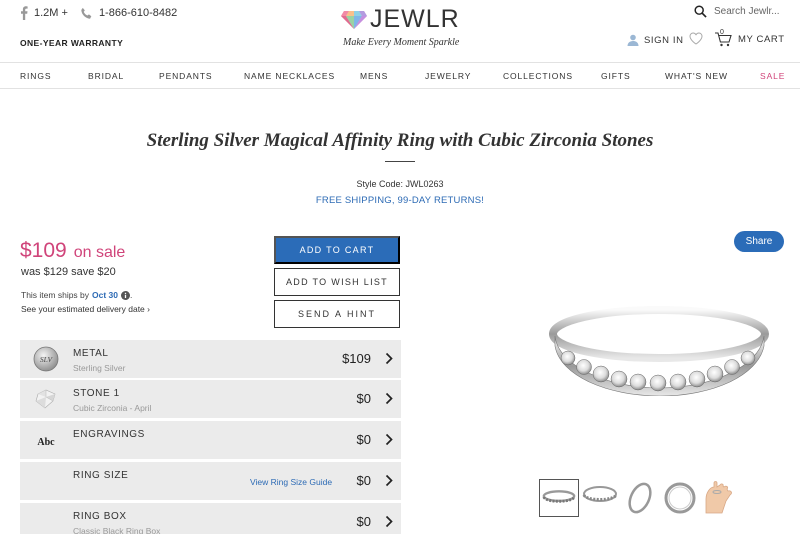 The width and height of the screenshot is (800, 534). I want to click on shipping-promo: FREE SHIPPING, 99-DAY RETURNS!, so click(400, 200).